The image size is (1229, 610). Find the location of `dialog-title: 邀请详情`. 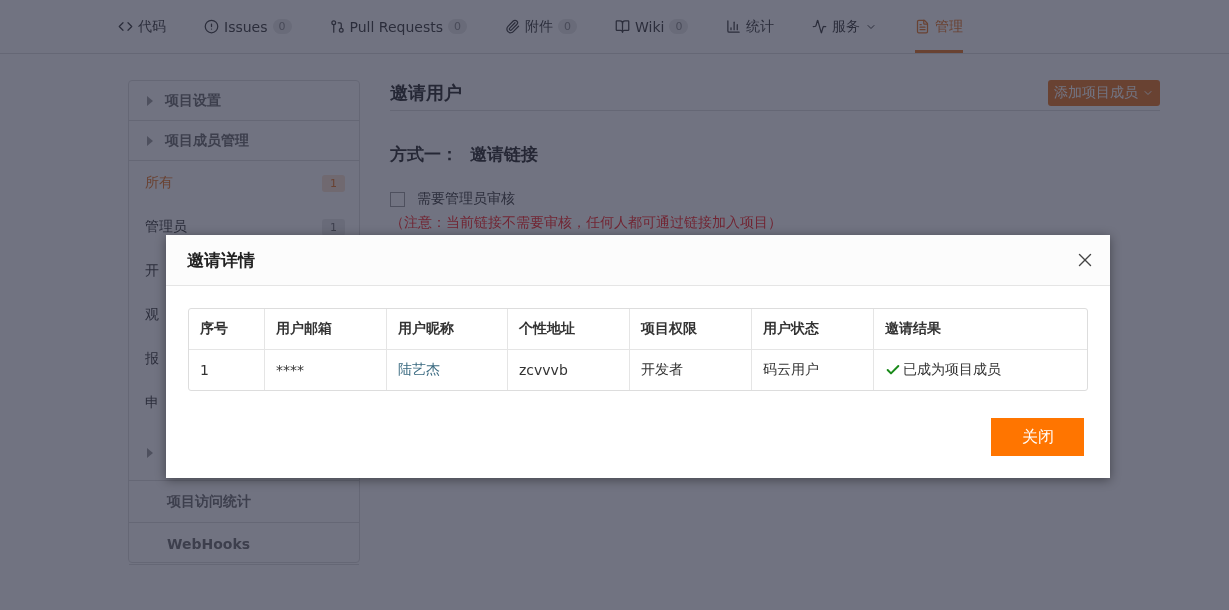

dialog-title: 邀请详情 is located at coordinates (221, 260).